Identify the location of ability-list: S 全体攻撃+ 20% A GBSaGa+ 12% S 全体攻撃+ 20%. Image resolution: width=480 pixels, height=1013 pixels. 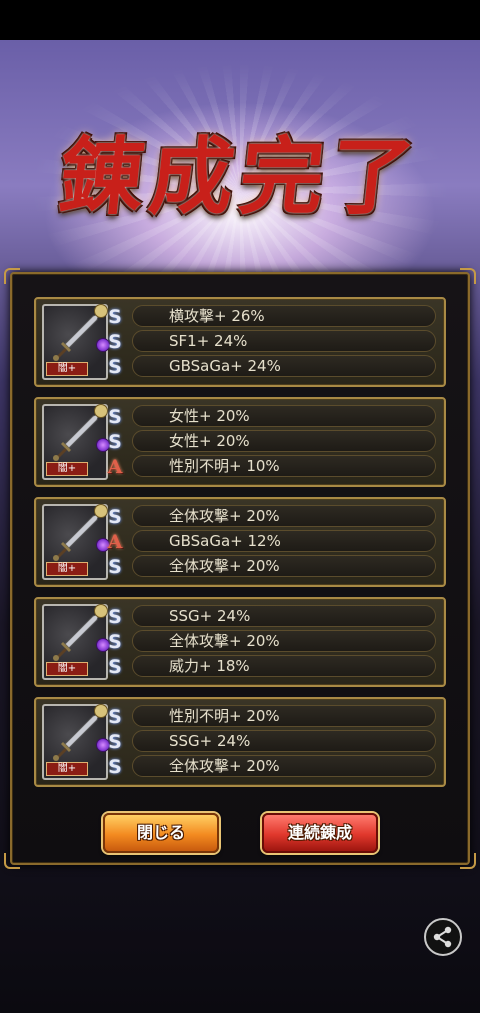
(272, 542).